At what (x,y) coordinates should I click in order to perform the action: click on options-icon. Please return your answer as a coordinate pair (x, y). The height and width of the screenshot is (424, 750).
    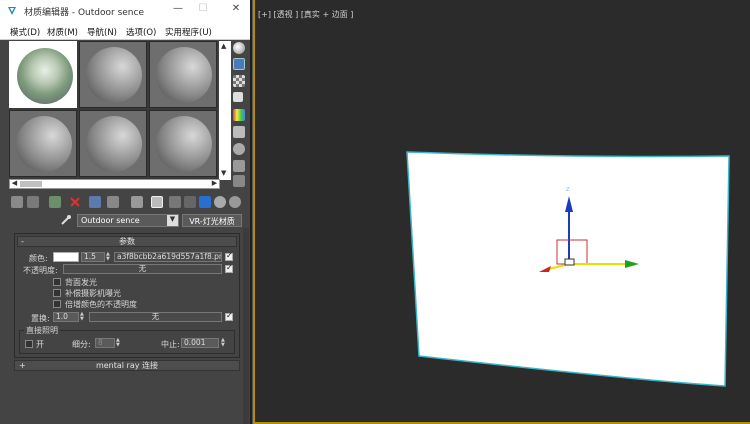
    Looking at the image, I should click on (239, 149).